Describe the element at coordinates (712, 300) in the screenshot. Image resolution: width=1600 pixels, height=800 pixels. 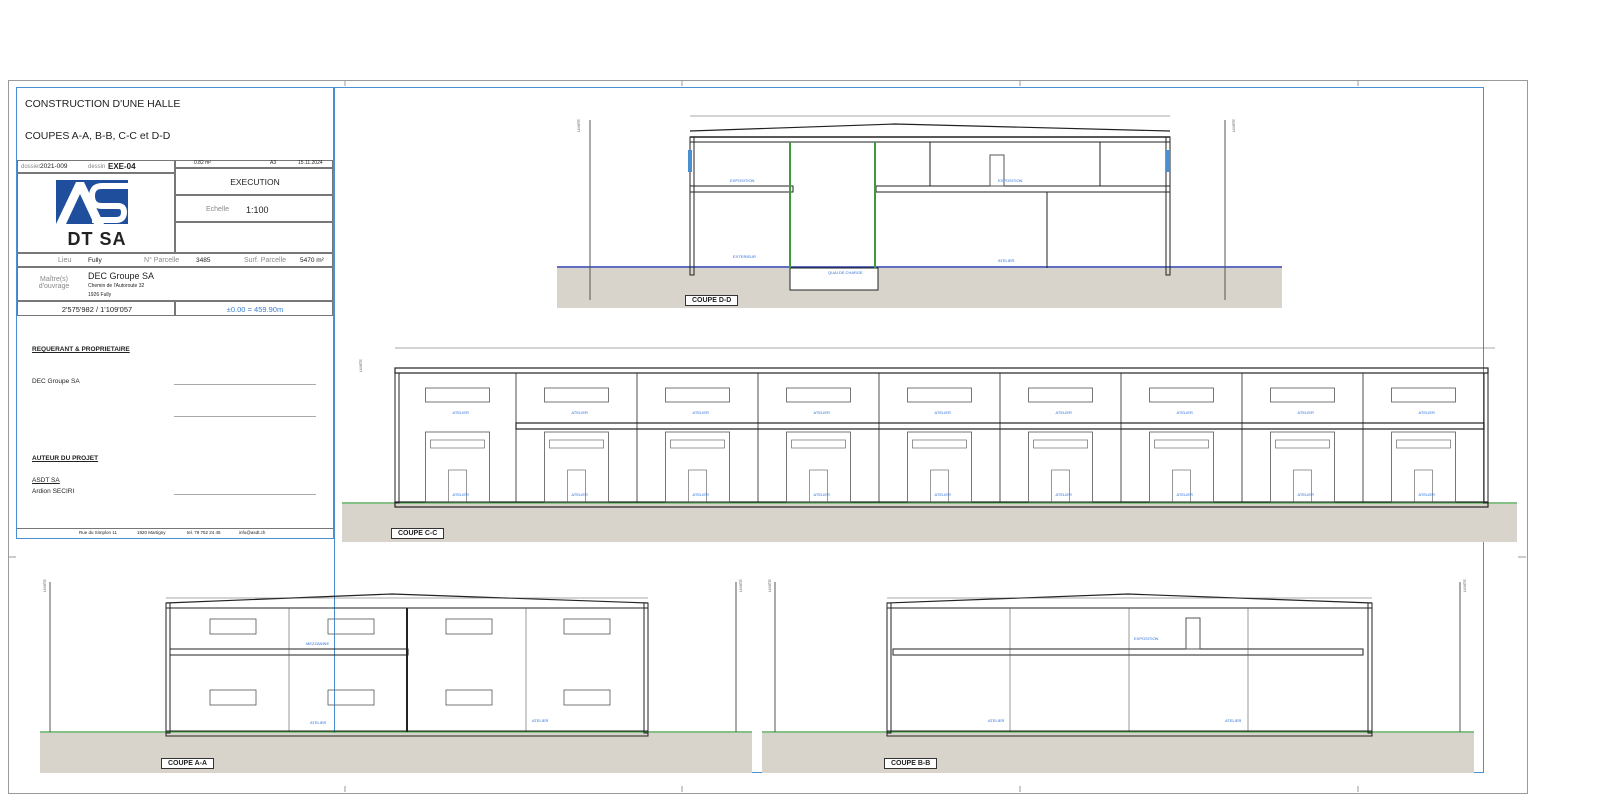
I see `caption-coupe-dd: COUPE D-D` at that location.